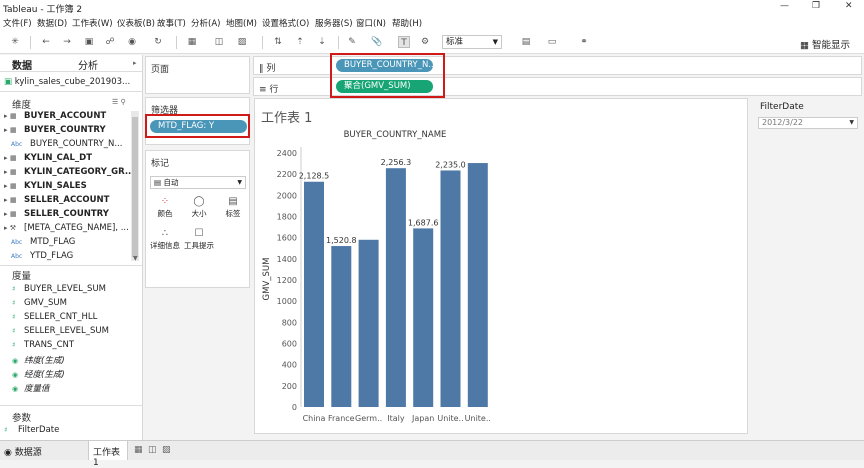 The height and width of the screenshot is (468, 864). What do you see at coordinates (56, 332) in the screenshot?
I see `measure-item: ♯ SELLER_LEVEL_SUM` at bounding box center [56, 332].